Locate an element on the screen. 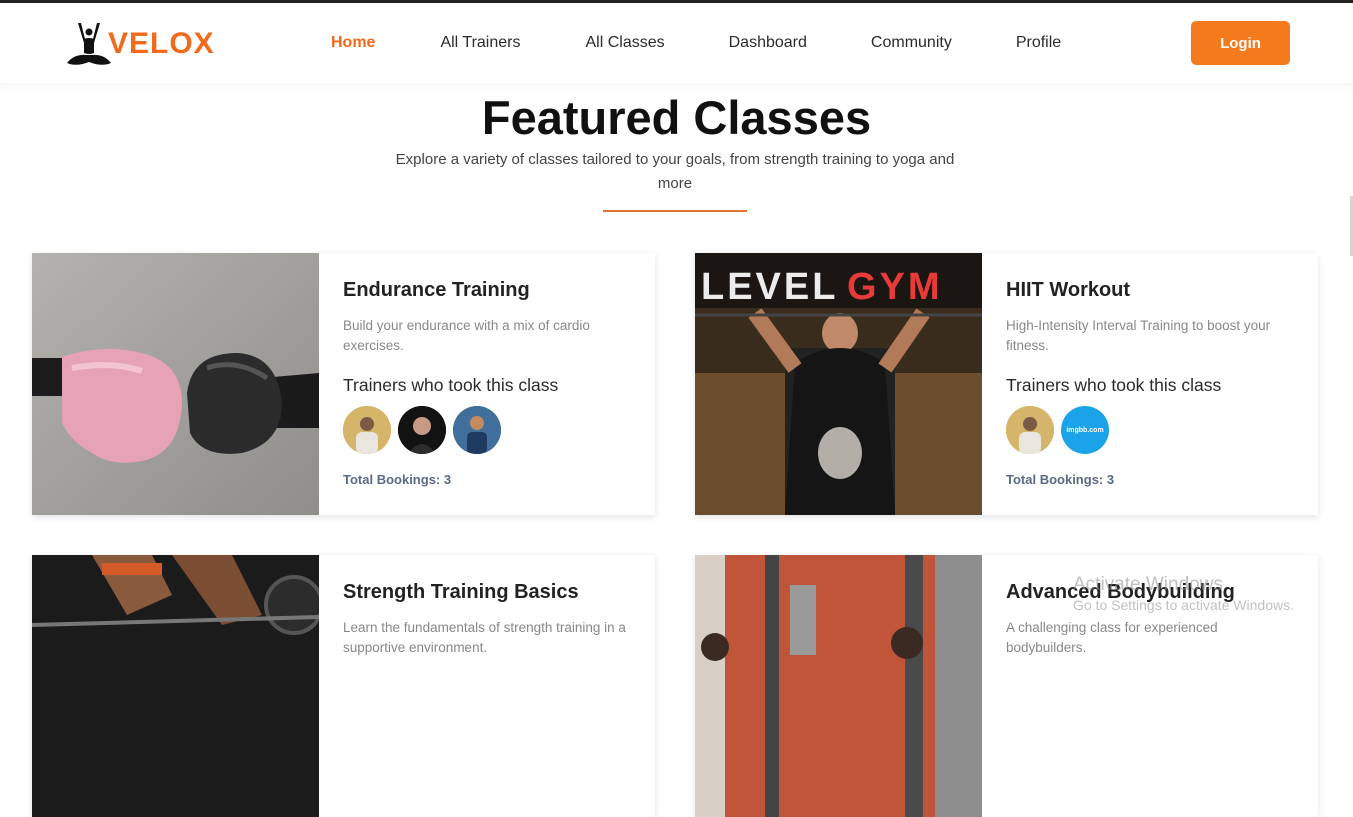 This screenshot has width=1353, height=817. trainer-avatars: imgbb.com is located at coordinates (1150, 430).